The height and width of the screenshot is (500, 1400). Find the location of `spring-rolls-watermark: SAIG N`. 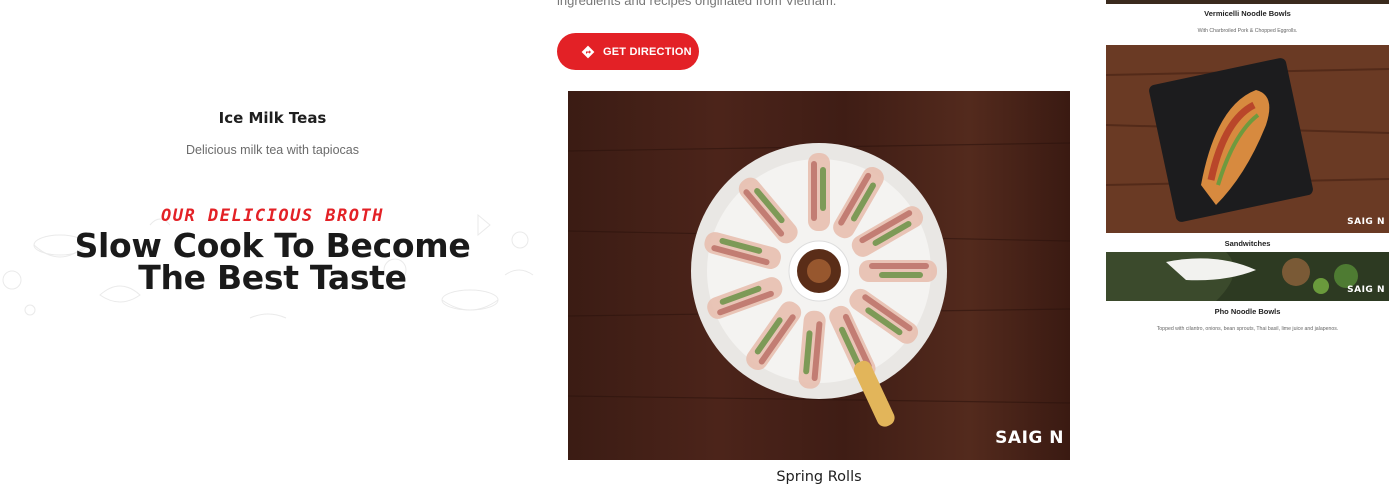

spring-rolls-watermark: SAIG N is located at coordinates (1029, 438).